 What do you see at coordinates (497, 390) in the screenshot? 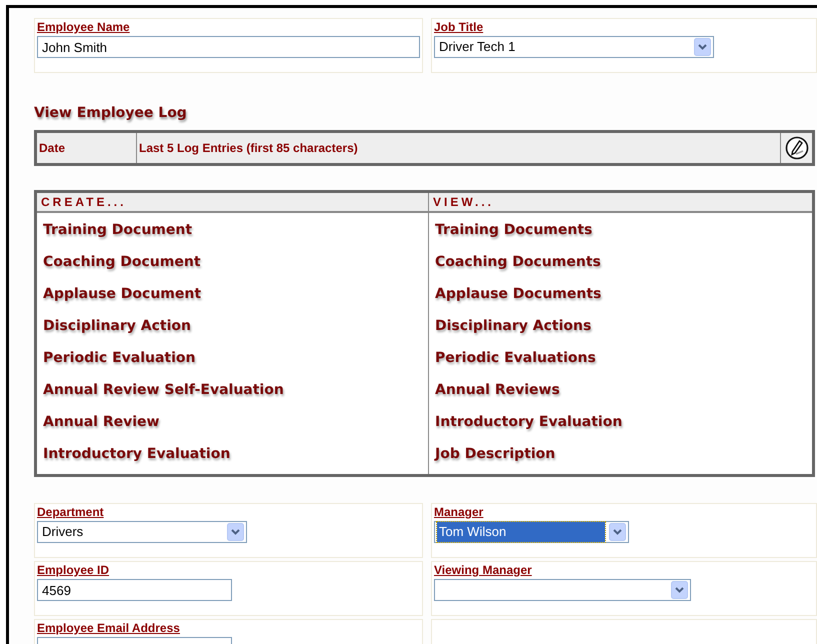
I see `document-link: Annual Reviews` at bounding box center [497, 390].